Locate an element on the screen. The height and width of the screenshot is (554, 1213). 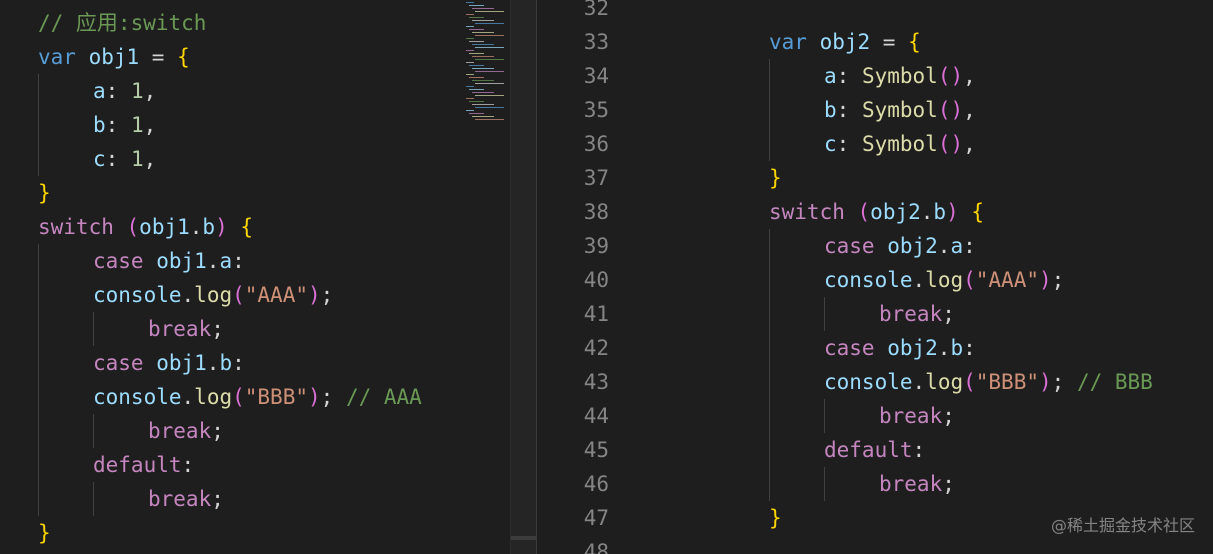
code-token: { is located at coordinates (247, 227).